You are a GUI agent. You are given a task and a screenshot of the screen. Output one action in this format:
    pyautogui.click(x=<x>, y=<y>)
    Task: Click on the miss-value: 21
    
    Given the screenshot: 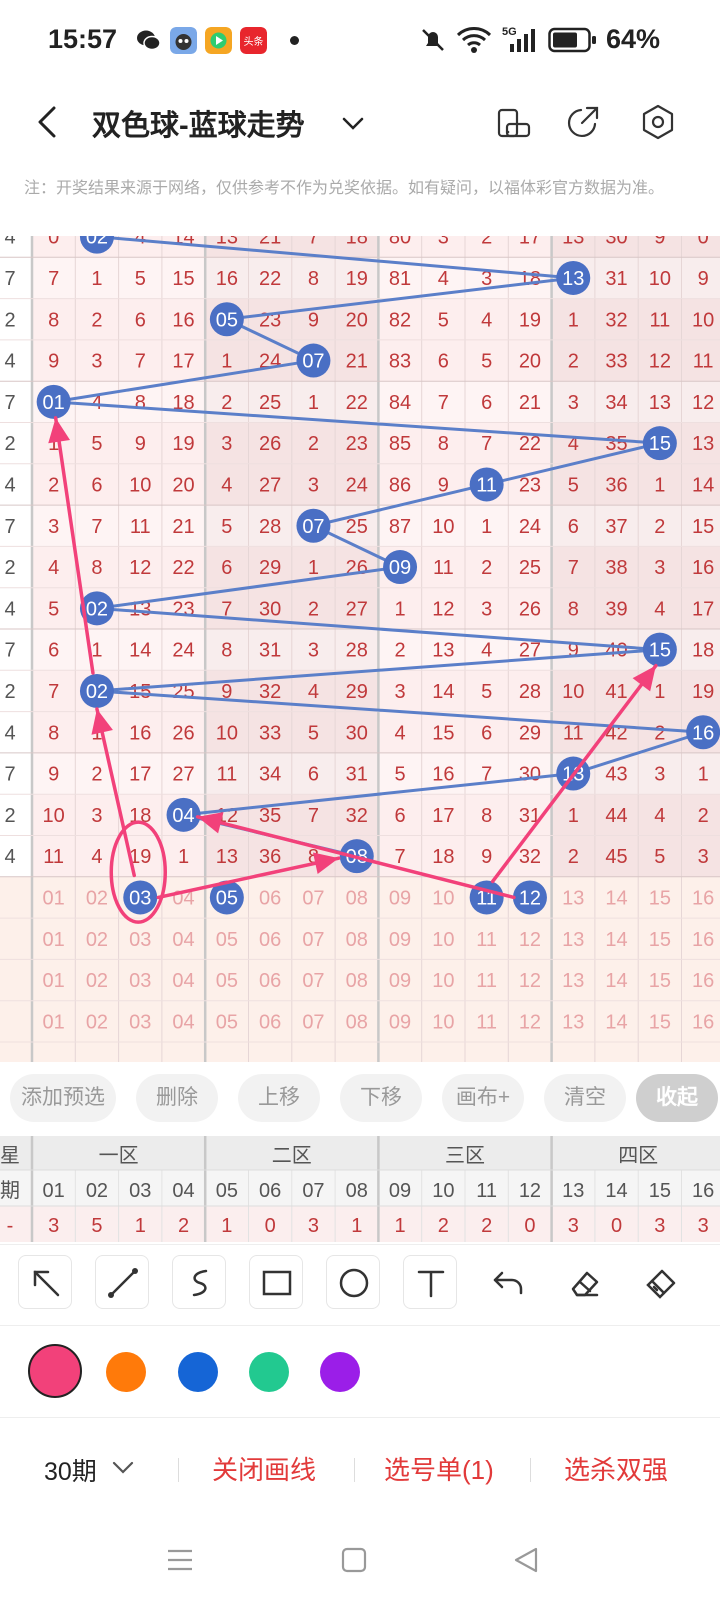 What is the action you would take?
    pyautogui.click(x=530, y=403)
    